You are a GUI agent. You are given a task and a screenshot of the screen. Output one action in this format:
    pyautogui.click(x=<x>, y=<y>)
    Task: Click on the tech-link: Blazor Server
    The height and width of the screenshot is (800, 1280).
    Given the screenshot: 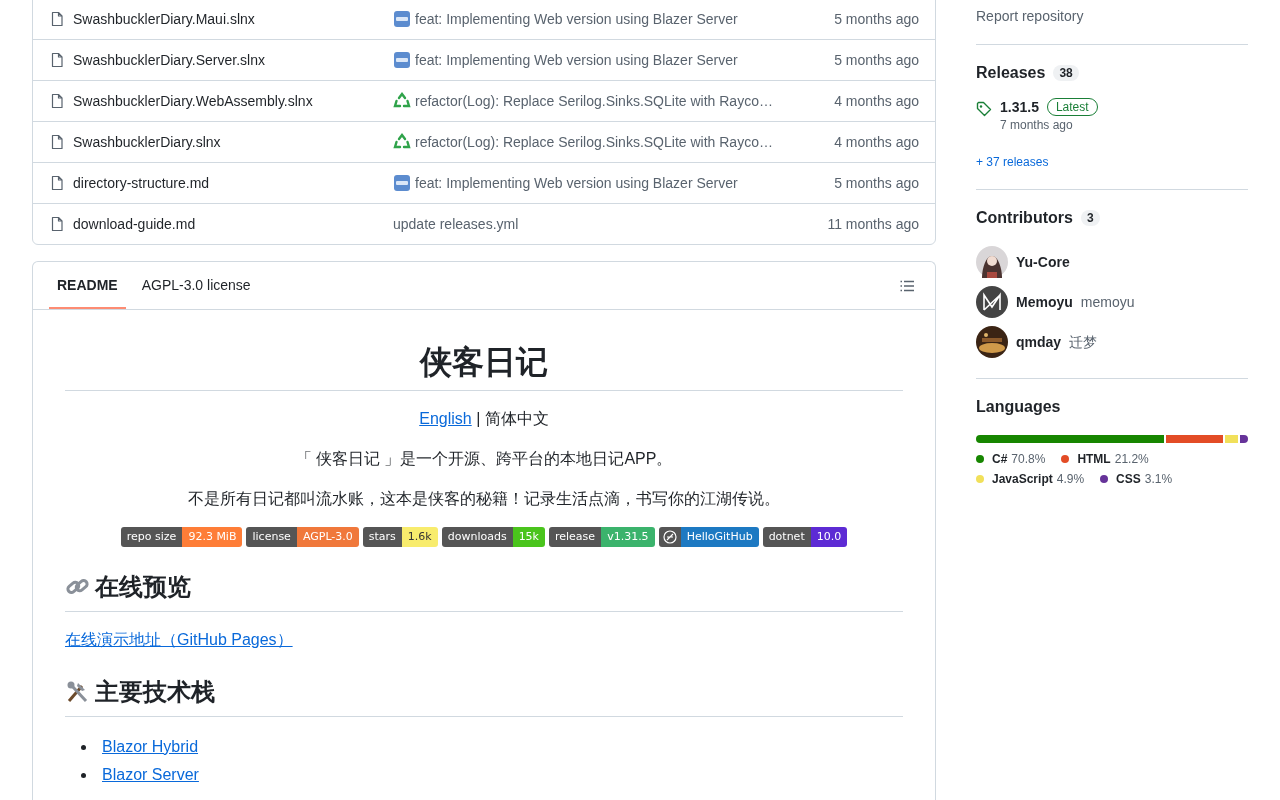 What is the action you would take?
    pyautogui.click(x=150, y=775)
    